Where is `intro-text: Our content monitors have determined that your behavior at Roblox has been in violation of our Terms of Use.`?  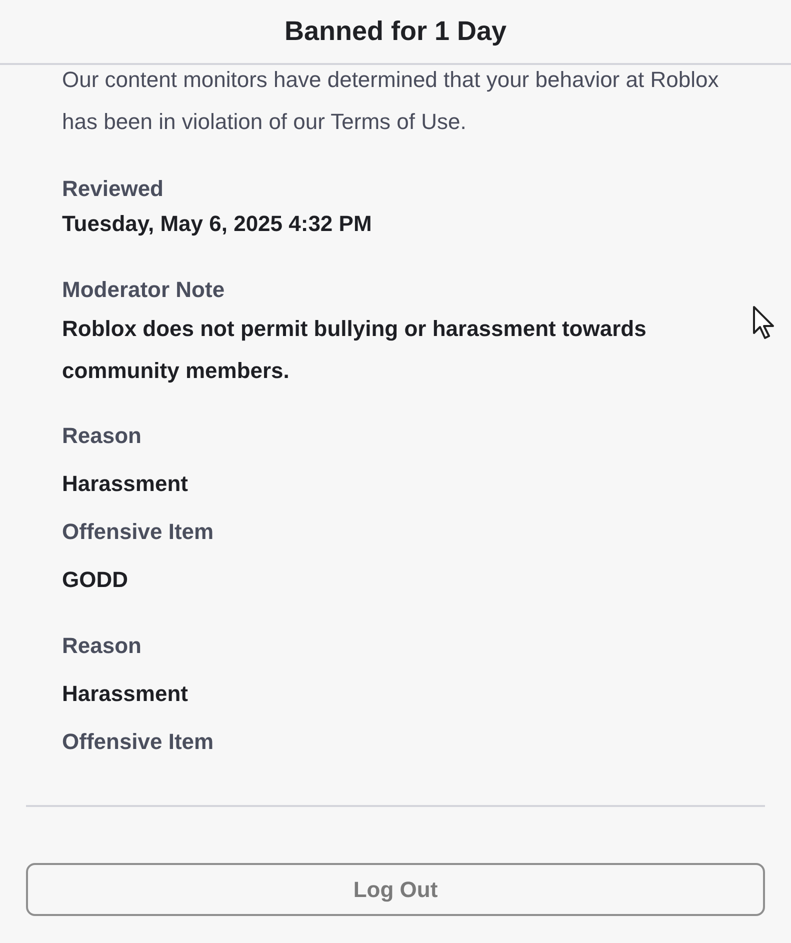
intro-text: Our content monitors have determined that your behavior at Roblox has been in violation of our Terms of Use. is located at coordinates (391, 101).